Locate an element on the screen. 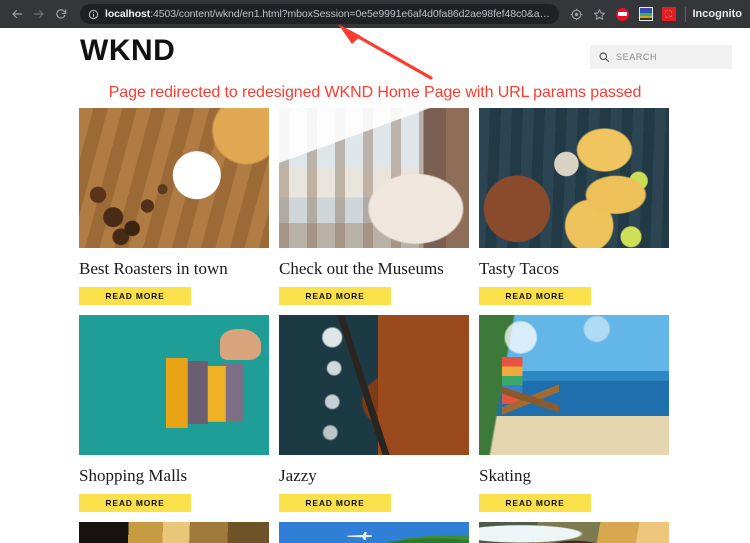  card-image-hand-holding-shopping-bags is located at coordinates (174, 385).